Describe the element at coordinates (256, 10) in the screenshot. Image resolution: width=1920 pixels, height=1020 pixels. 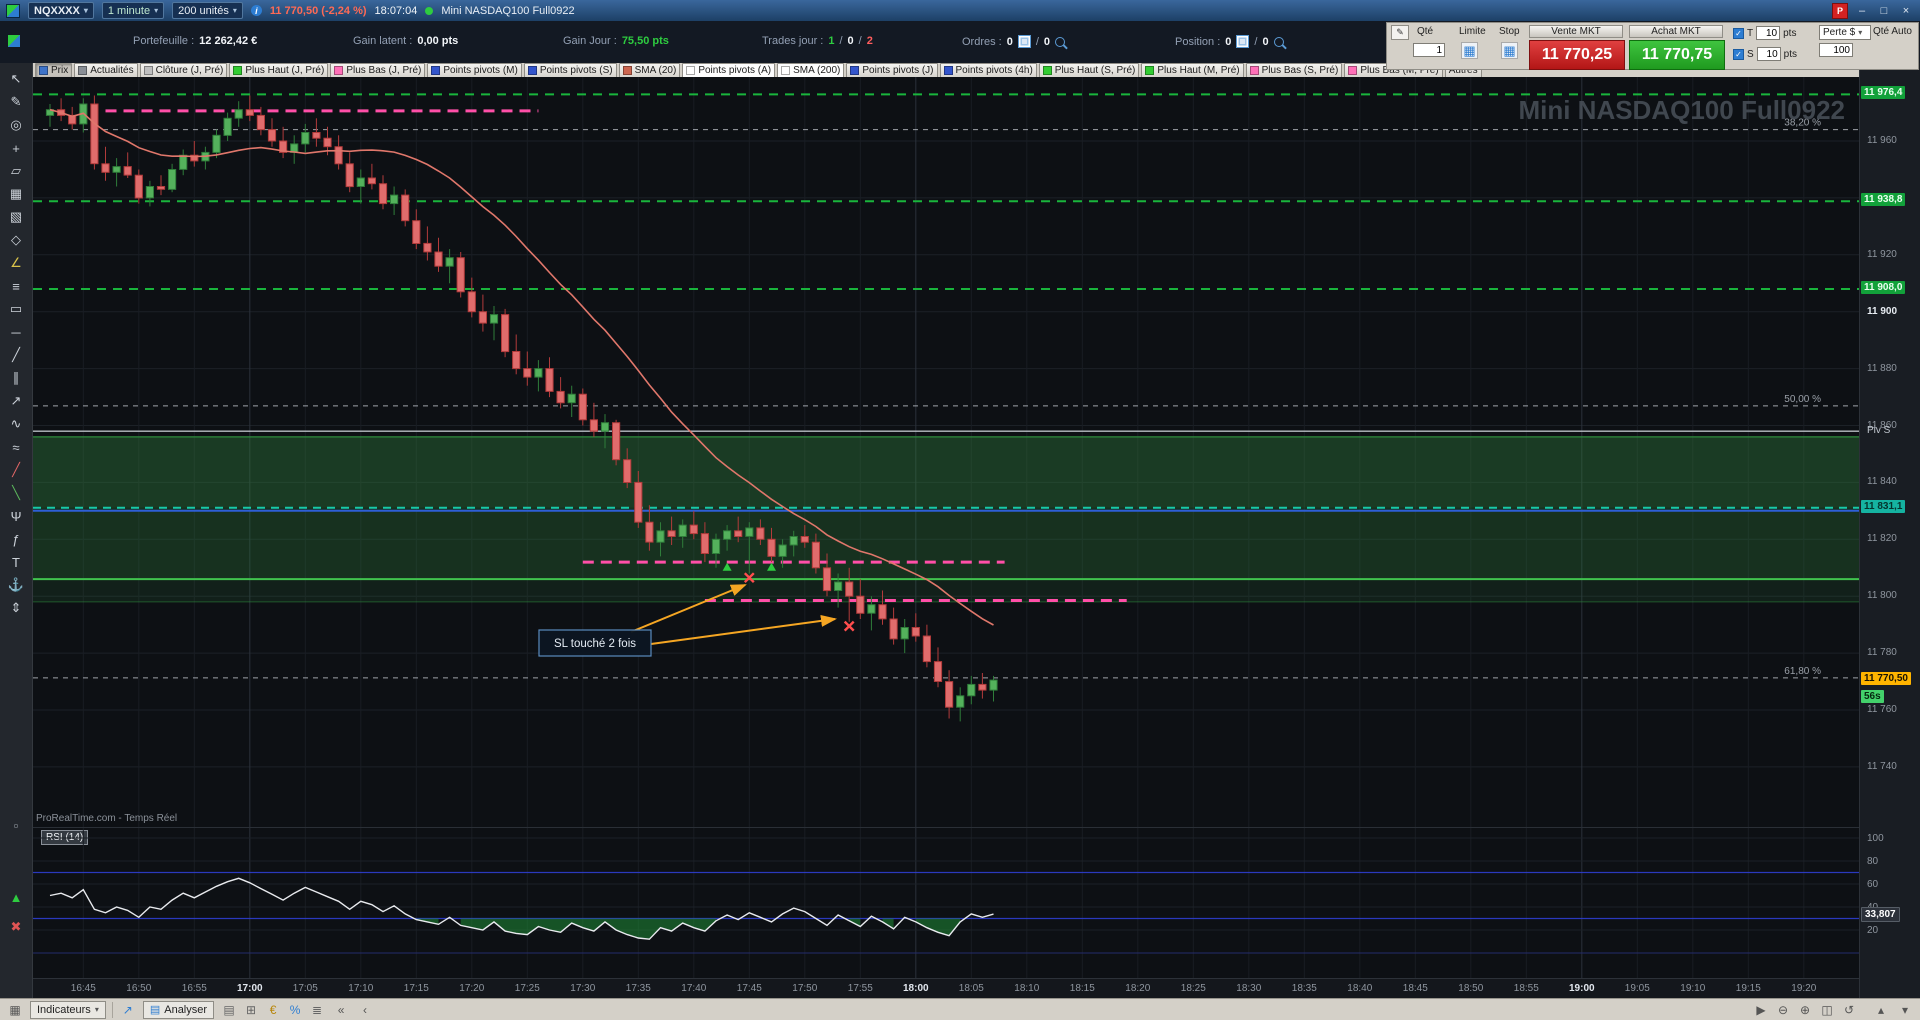
I see `info-icon: i` at that location.